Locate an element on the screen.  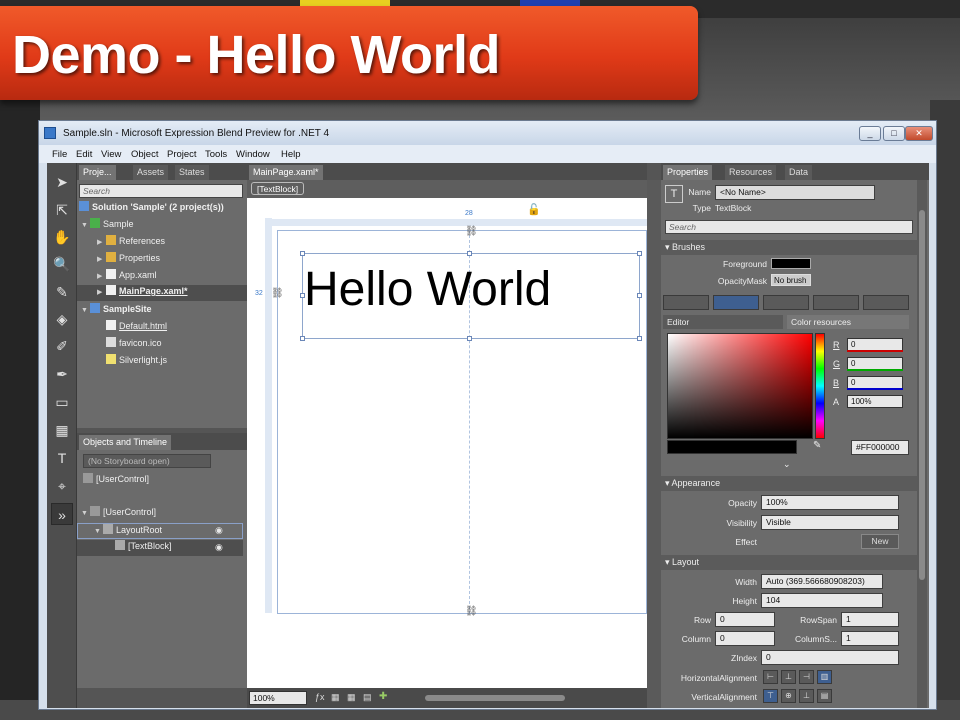
menu-edit: Edit is located at coordinates (84, 154).